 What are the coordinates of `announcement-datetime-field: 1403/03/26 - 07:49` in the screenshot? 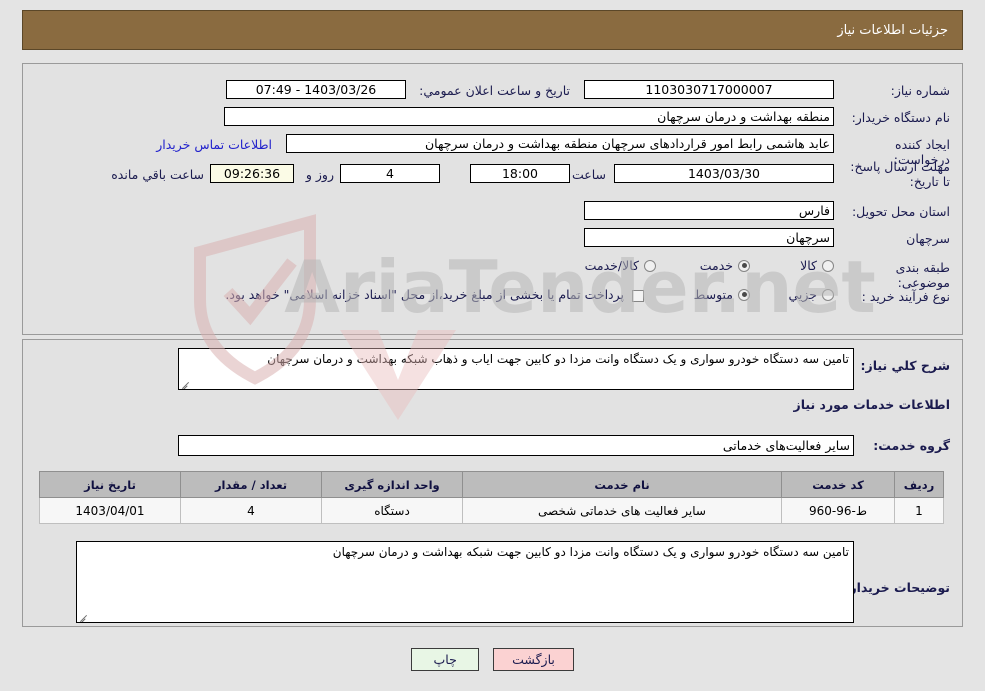 It's located at (316, 89).